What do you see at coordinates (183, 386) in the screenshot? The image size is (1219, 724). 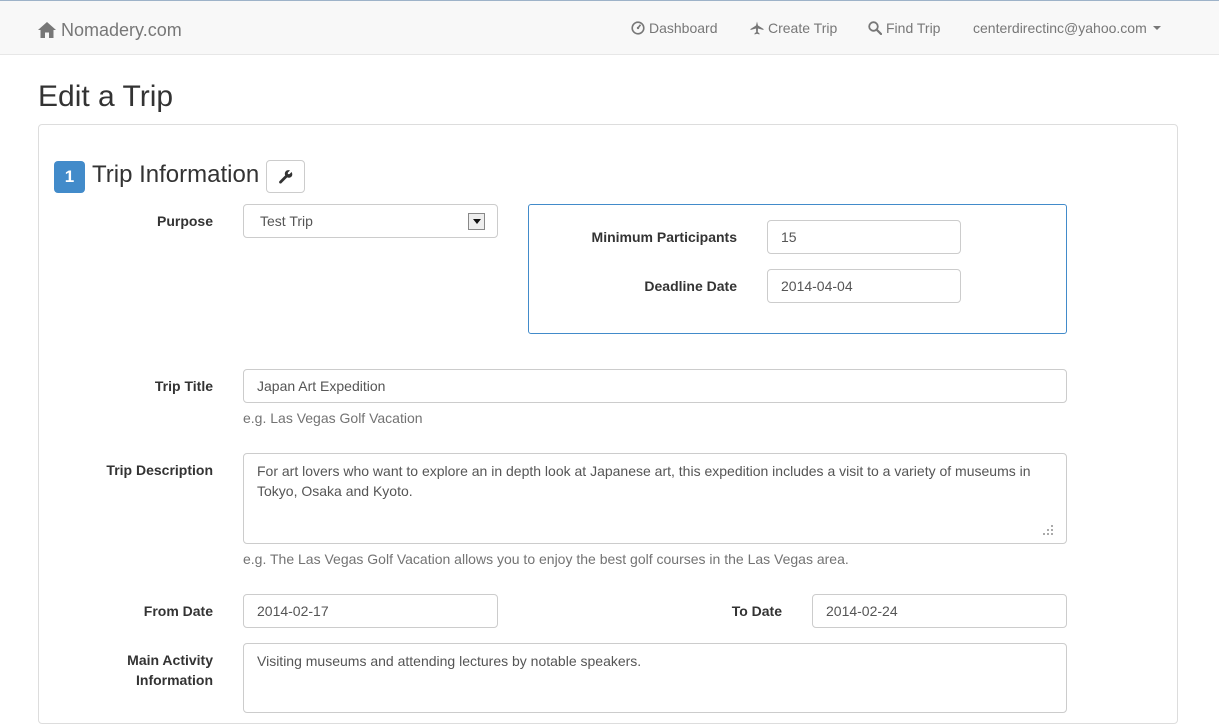 I see `trip-title-label: Trip Title` at bounding box center [183, 386].